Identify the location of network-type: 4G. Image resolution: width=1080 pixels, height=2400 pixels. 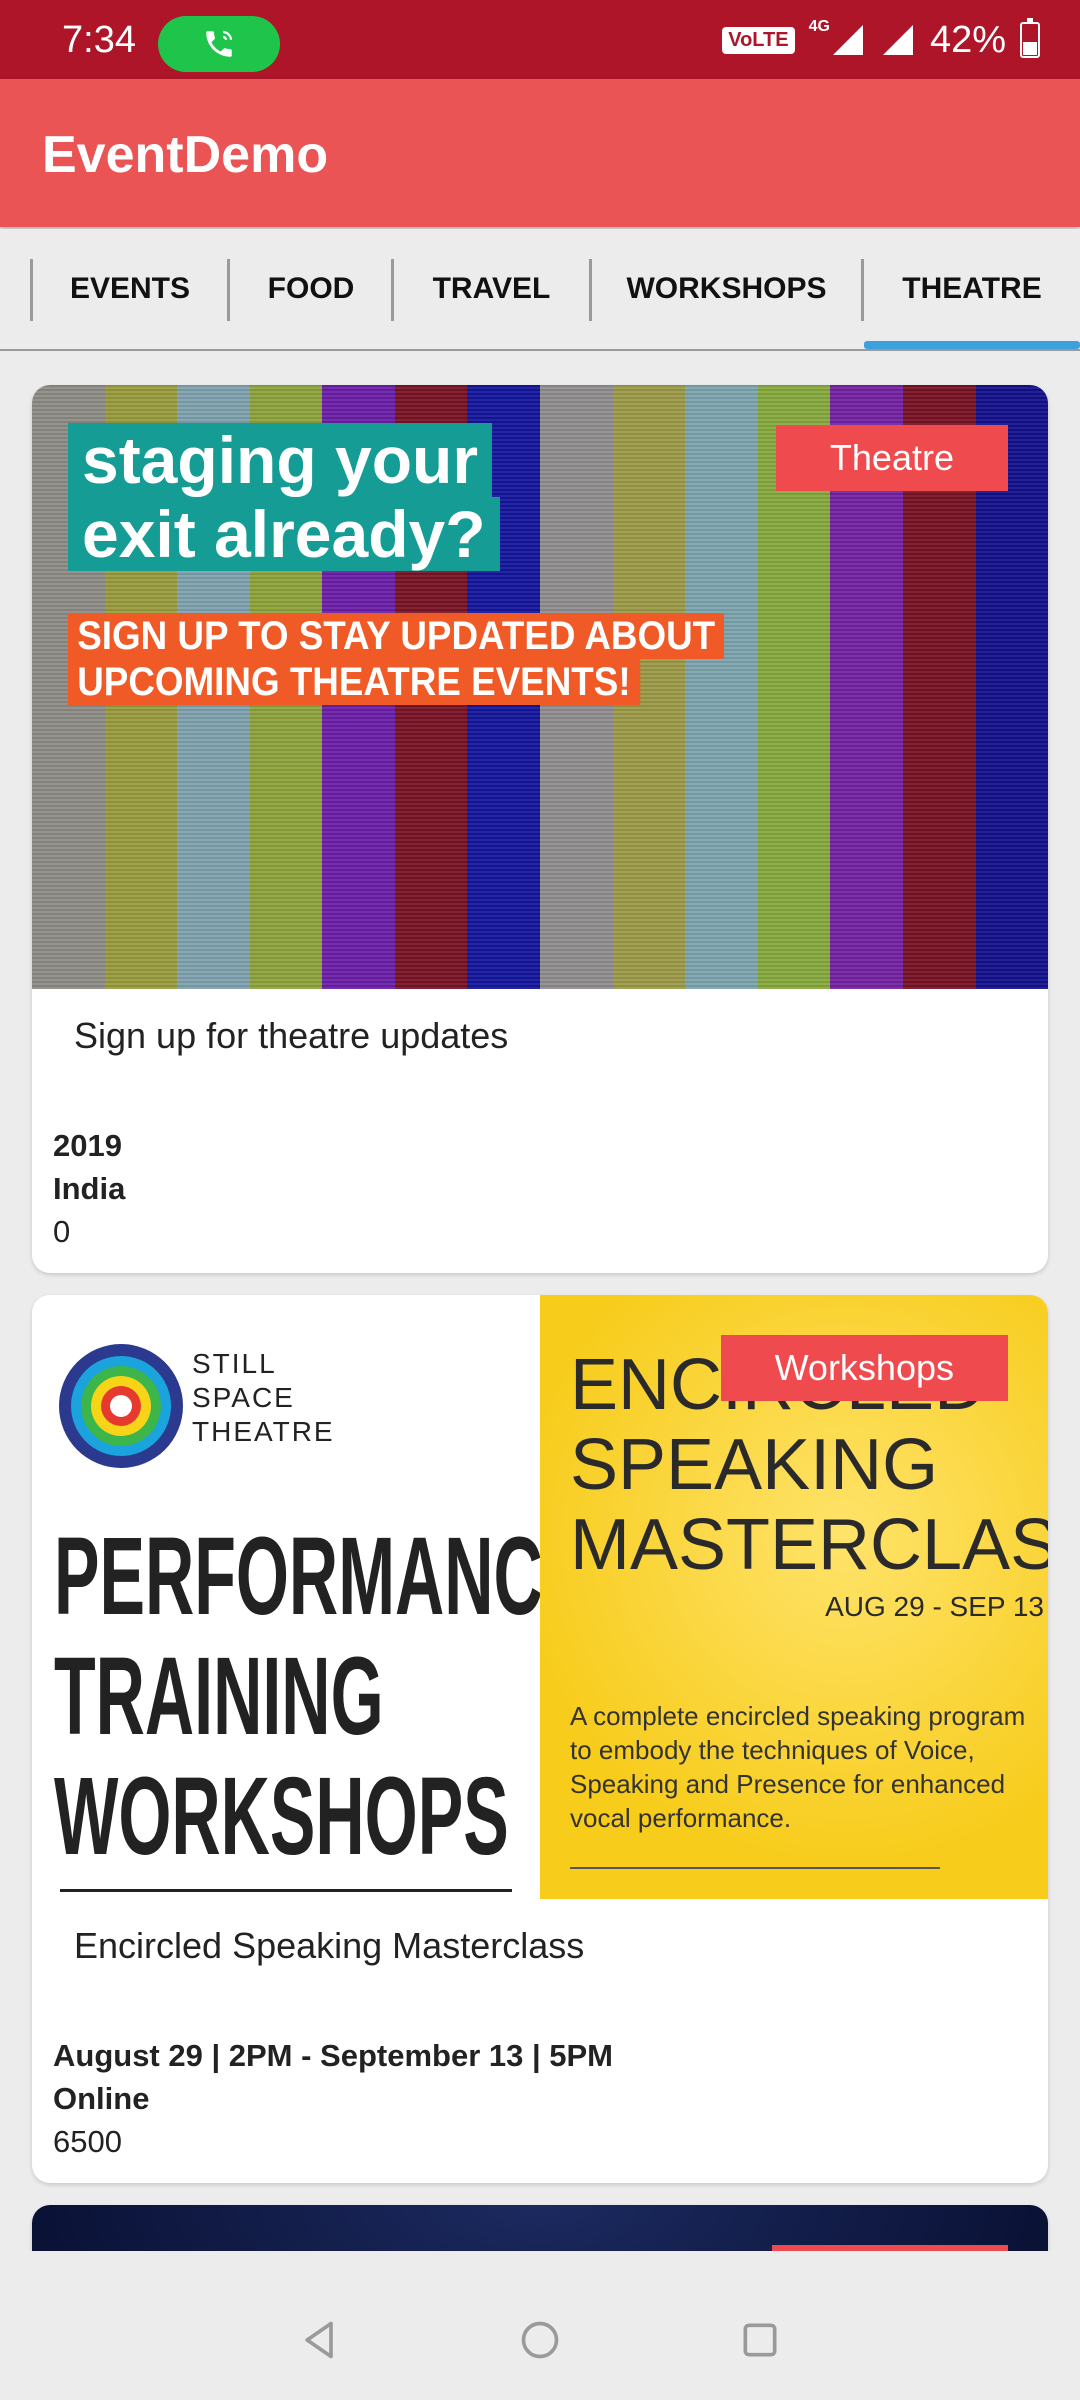
(819, 26).